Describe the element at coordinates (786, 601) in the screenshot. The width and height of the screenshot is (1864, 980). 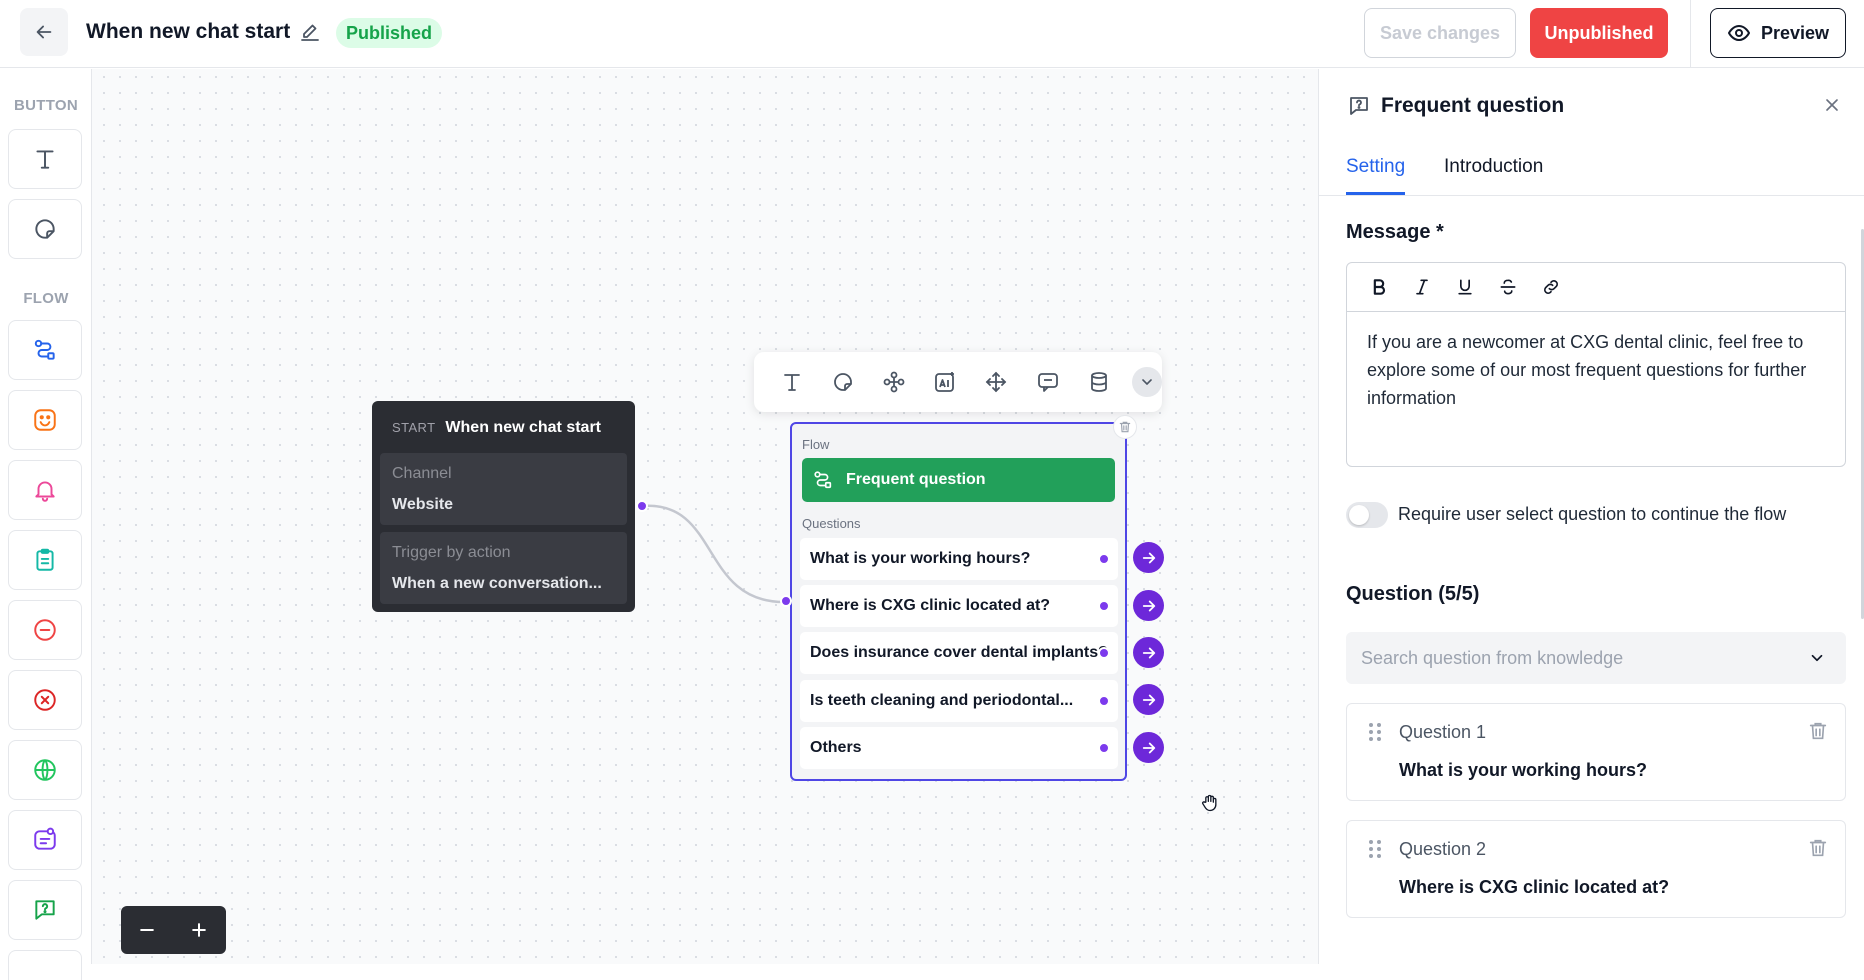
I see `flow-node-input-handle` at that location.